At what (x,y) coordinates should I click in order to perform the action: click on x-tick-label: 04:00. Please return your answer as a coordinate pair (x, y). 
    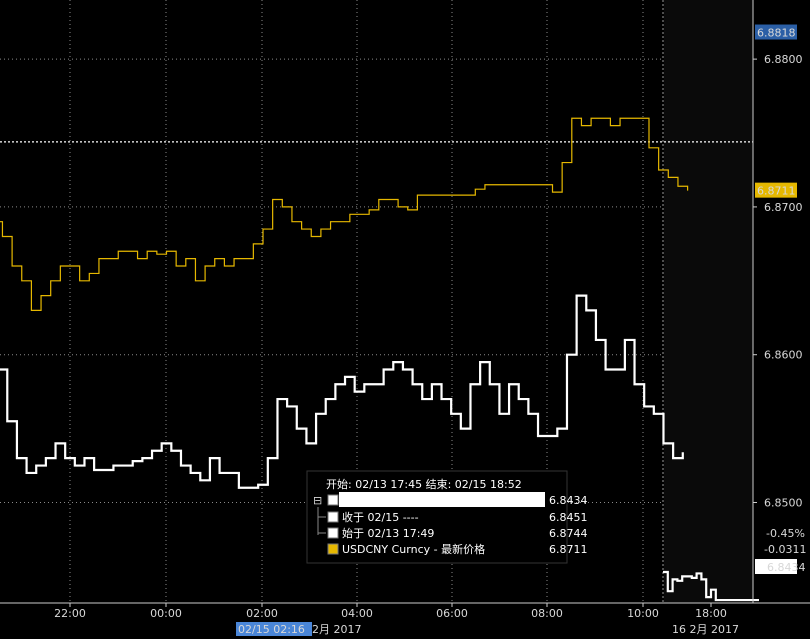
    Looking at the image, I should click on (357, 613).